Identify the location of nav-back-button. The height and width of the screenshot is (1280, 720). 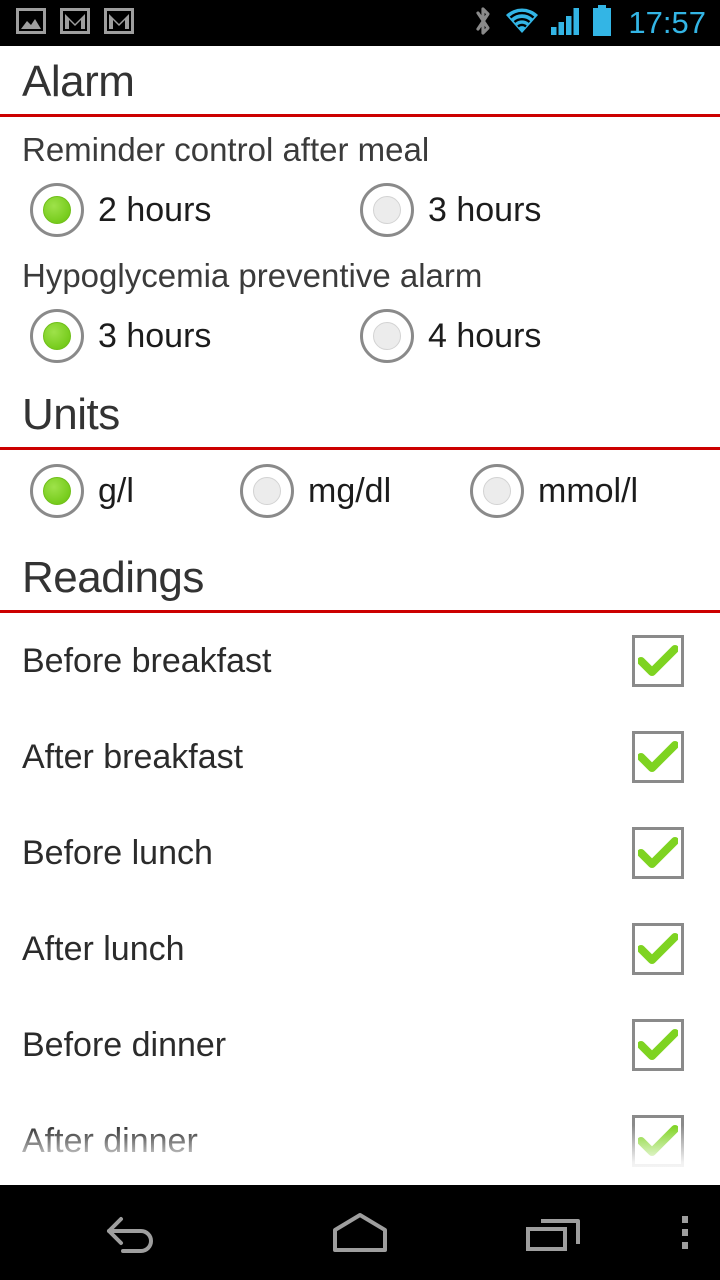
(130, 1232).